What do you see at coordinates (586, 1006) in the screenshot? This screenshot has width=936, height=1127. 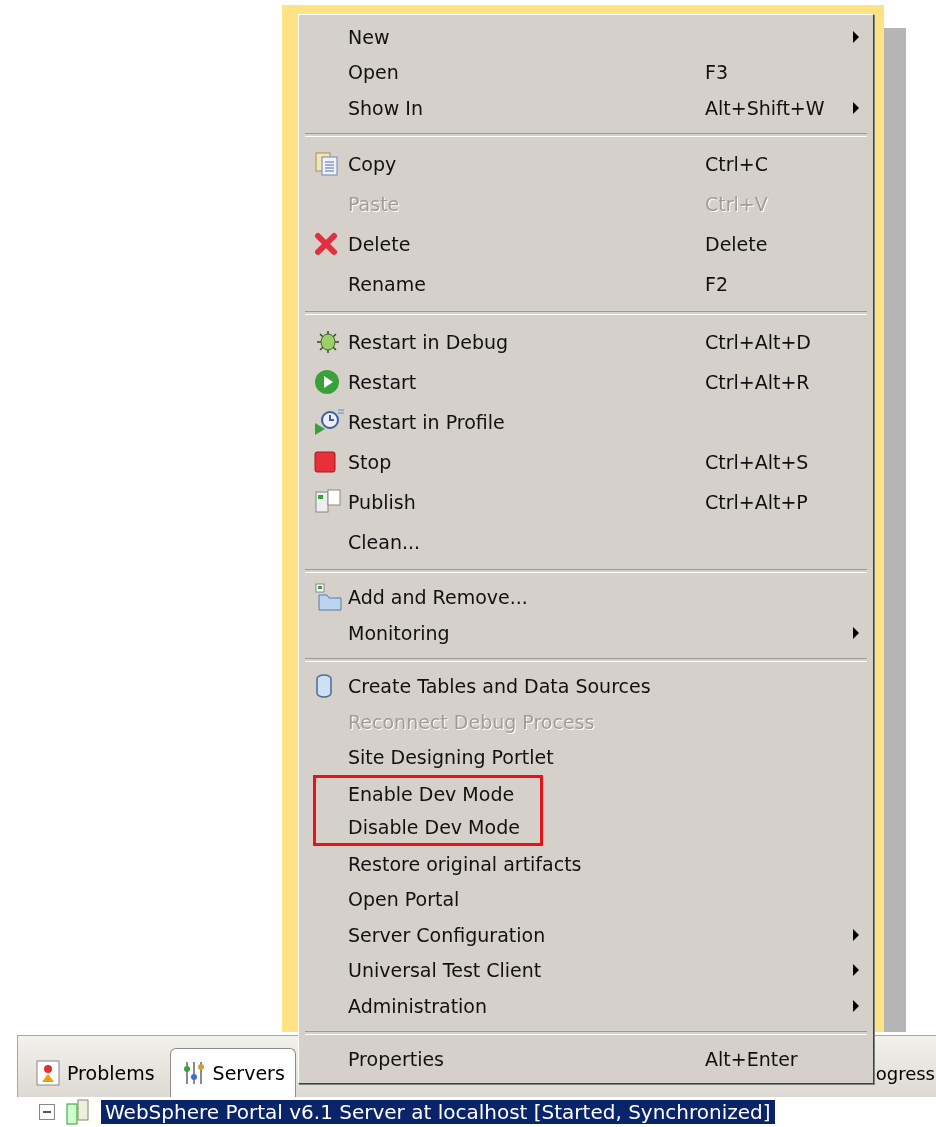 I see `menu-item: Administration` at bounding box center [586, 1006].